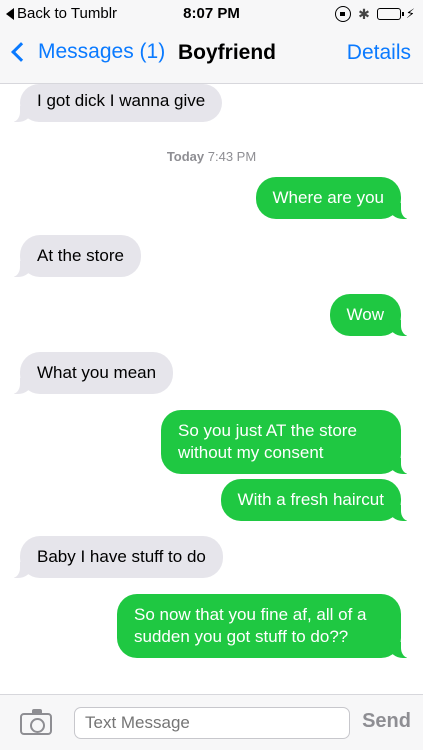 Image resolution: width=423 pixels, height=750 pixels. I want to click on messages-back-label: Messages (1), so click(102, 51).